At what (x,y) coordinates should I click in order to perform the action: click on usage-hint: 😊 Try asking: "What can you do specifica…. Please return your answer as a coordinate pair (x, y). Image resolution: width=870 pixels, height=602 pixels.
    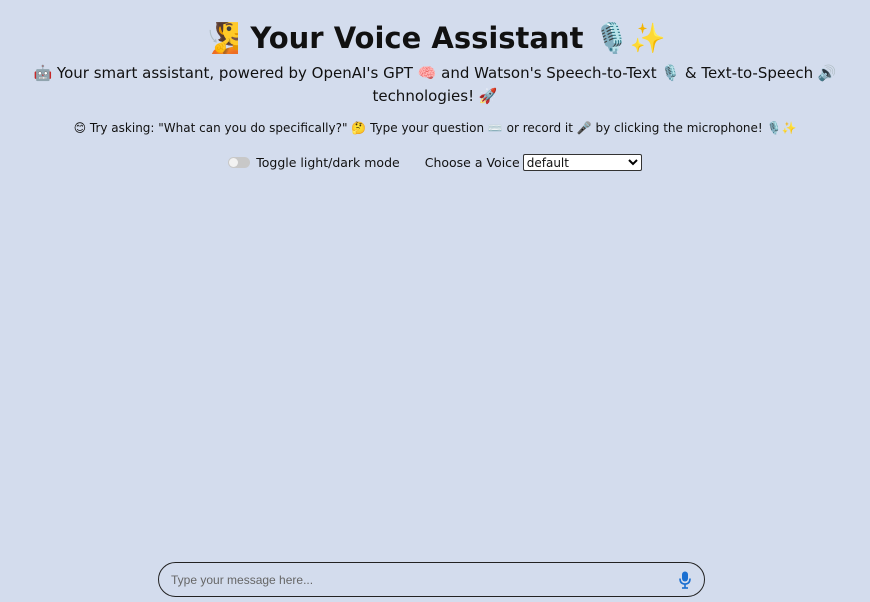
    Looking at the image, I should click on (435, 128).